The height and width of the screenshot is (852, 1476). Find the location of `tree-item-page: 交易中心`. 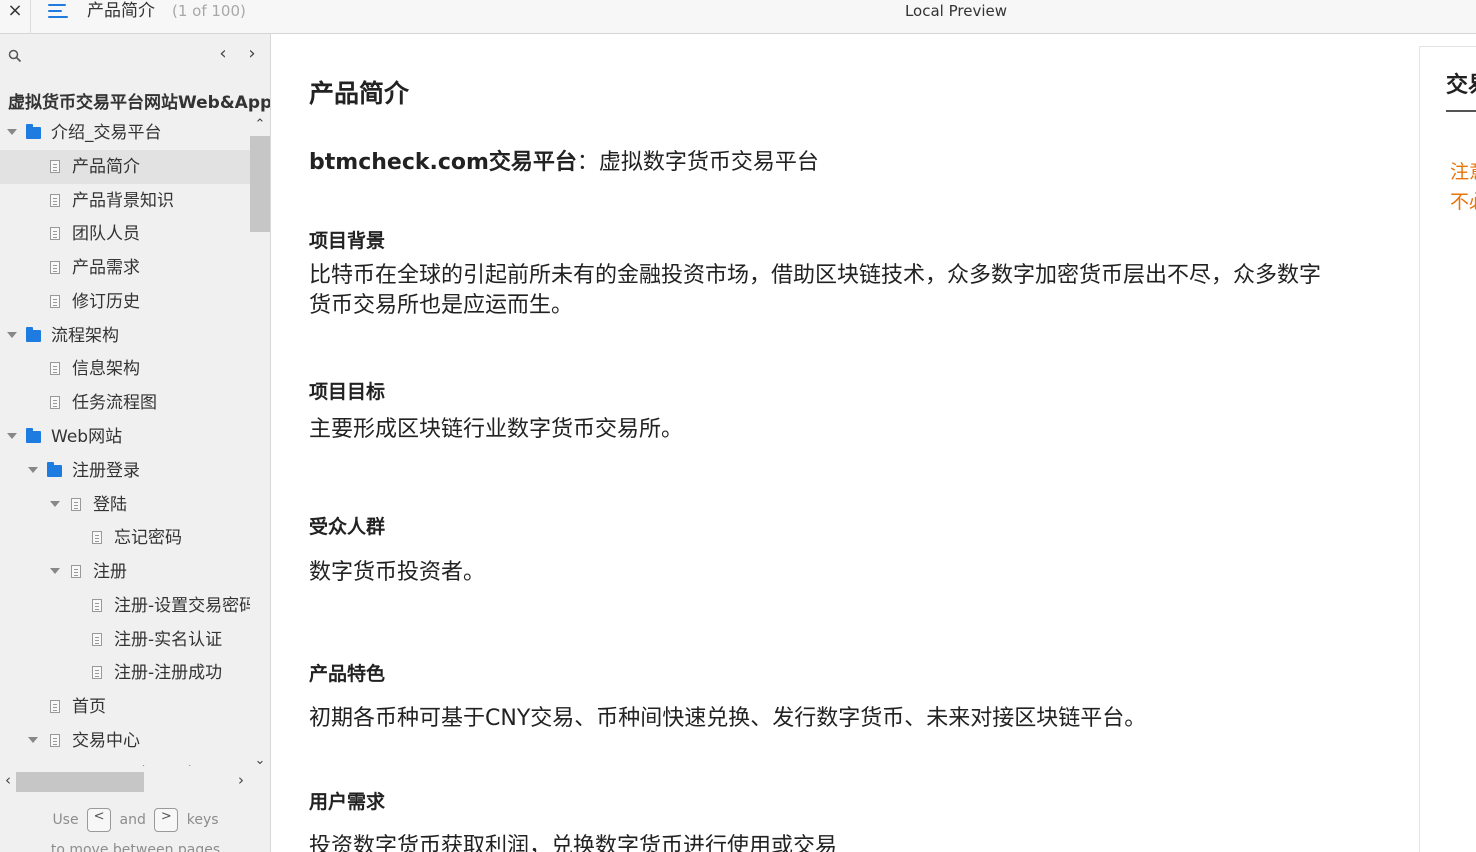

tree-item-page: 交易中心 is located at coordinates (125, 741).